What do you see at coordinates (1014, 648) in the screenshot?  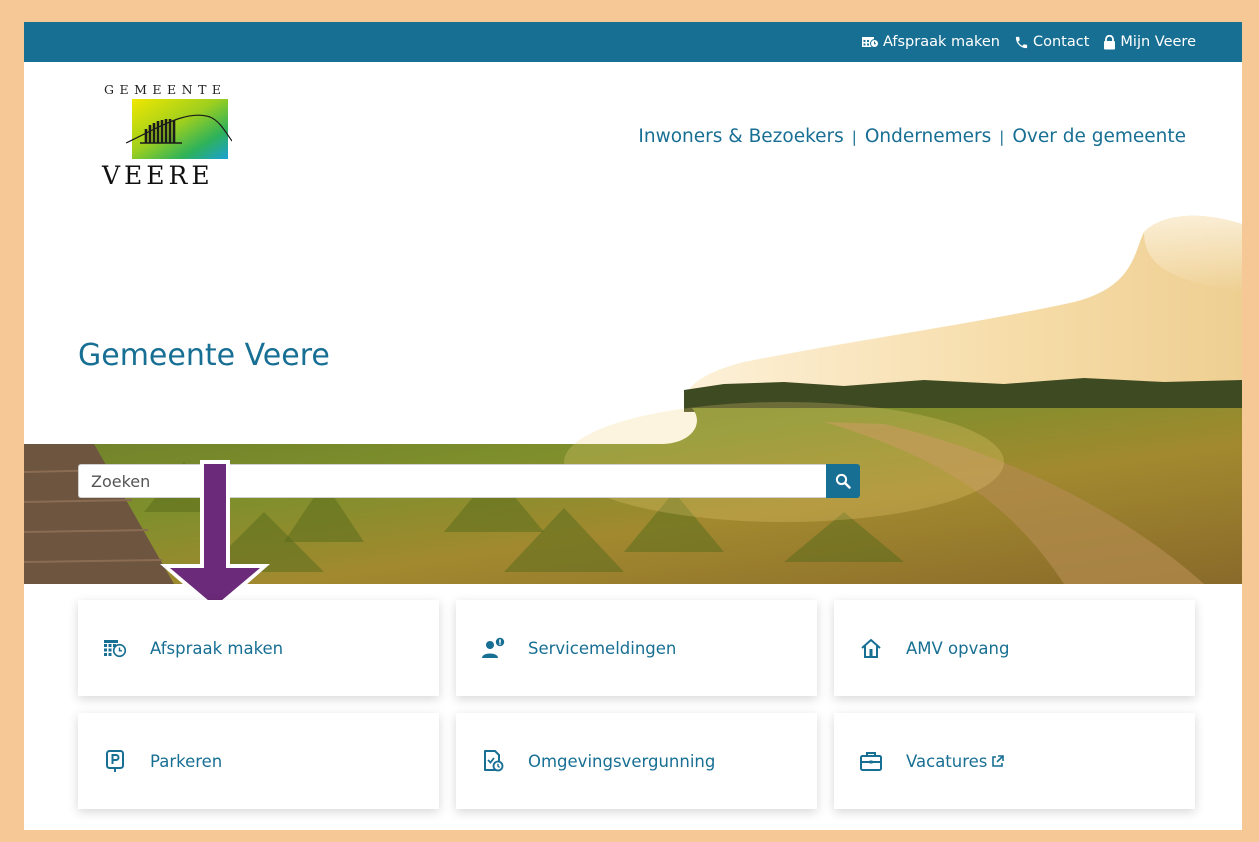 I see `tile-amv-opvang: AMV opvang` at bounding box center [1014, 648].